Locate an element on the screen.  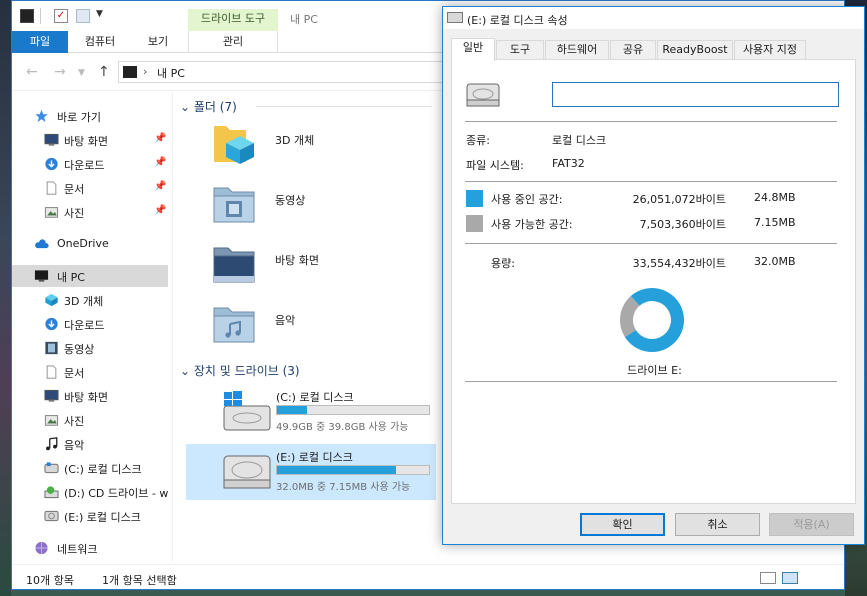
windows-drive-icon is located at coordinates (247, 411).